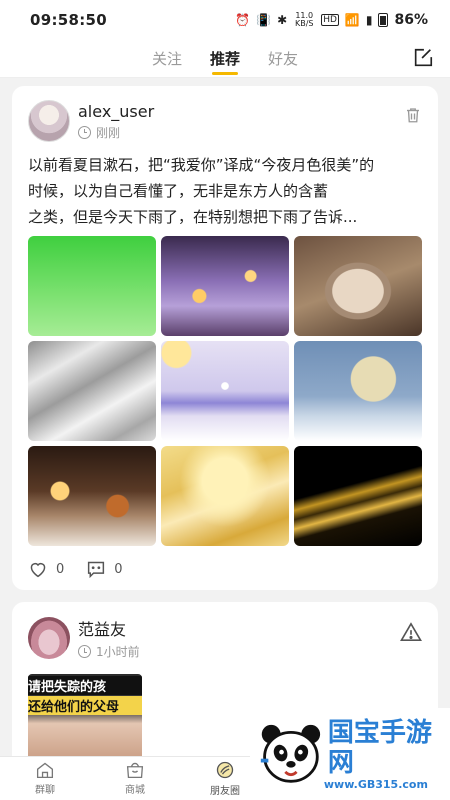  I want to click on video-caption: 请把失踪的孩, so click(85, 685).